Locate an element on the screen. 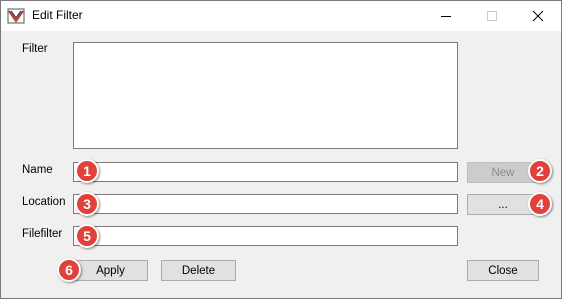  callout-badge: 2 is located at coordinates (540, 171).